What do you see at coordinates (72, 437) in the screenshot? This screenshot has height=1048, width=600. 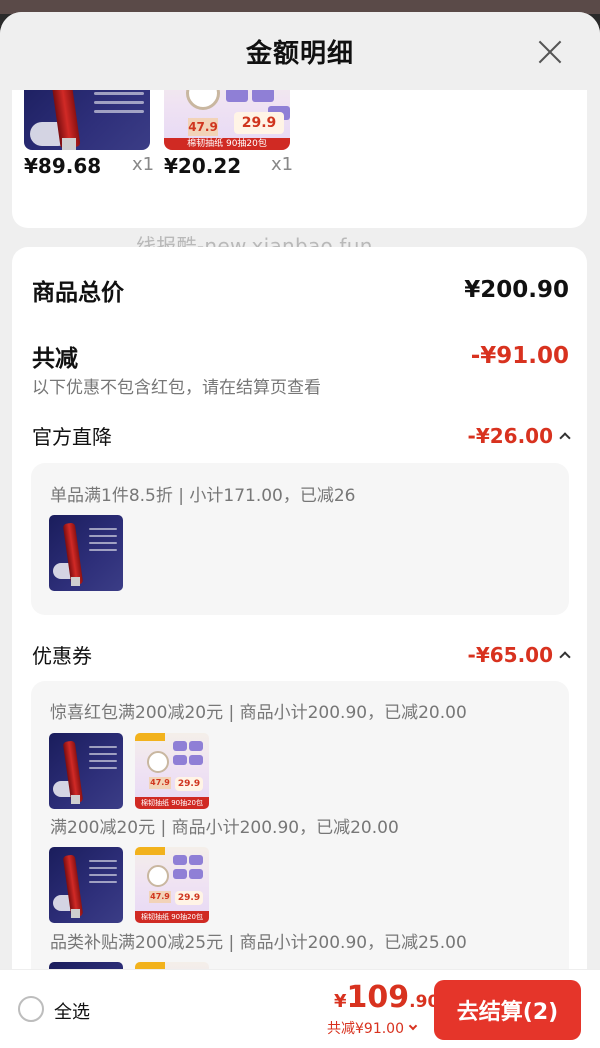 I see `official-drop-label: 官方直降` at bounding box center [72, 437].